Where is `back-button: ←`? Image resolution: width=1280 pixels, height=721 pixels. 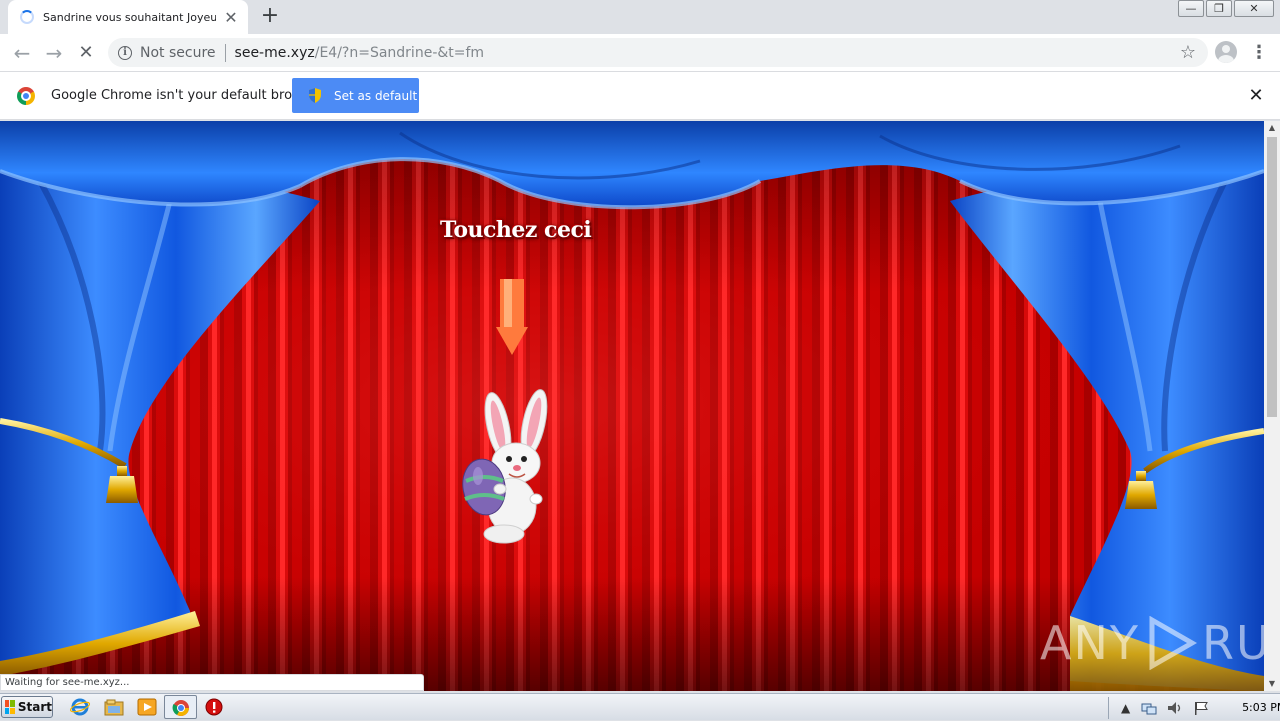
back-button: ← is located at coordinates (22, 53).